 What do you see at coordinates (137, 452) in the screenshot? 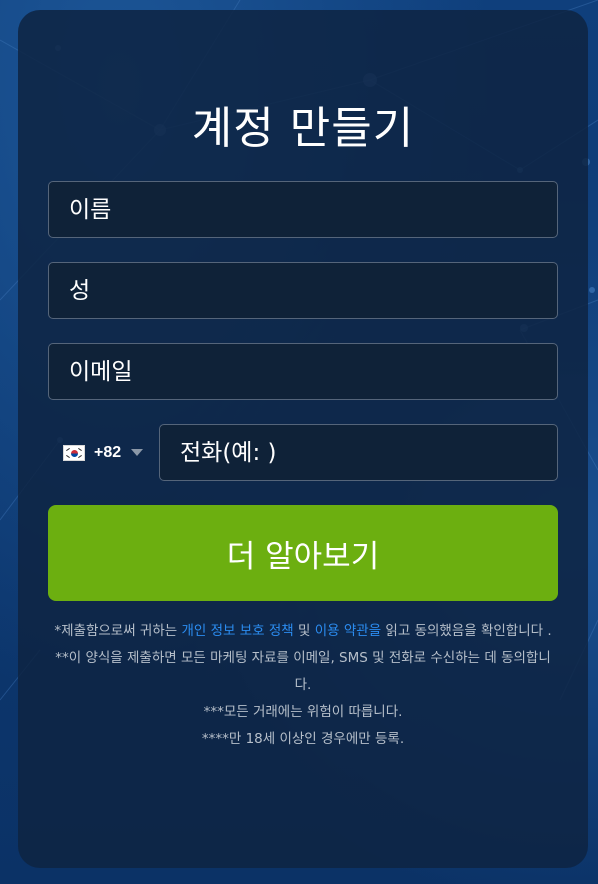
I see `chevron-down-icon` at bounding box center [137, 452].